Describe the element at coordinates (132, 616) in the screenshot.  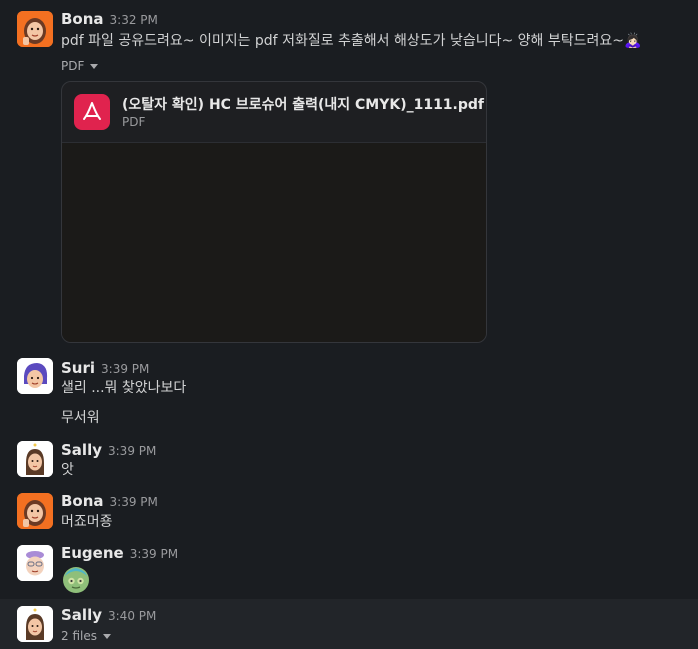
I see `timestamp: 3:40 PM` at that location.